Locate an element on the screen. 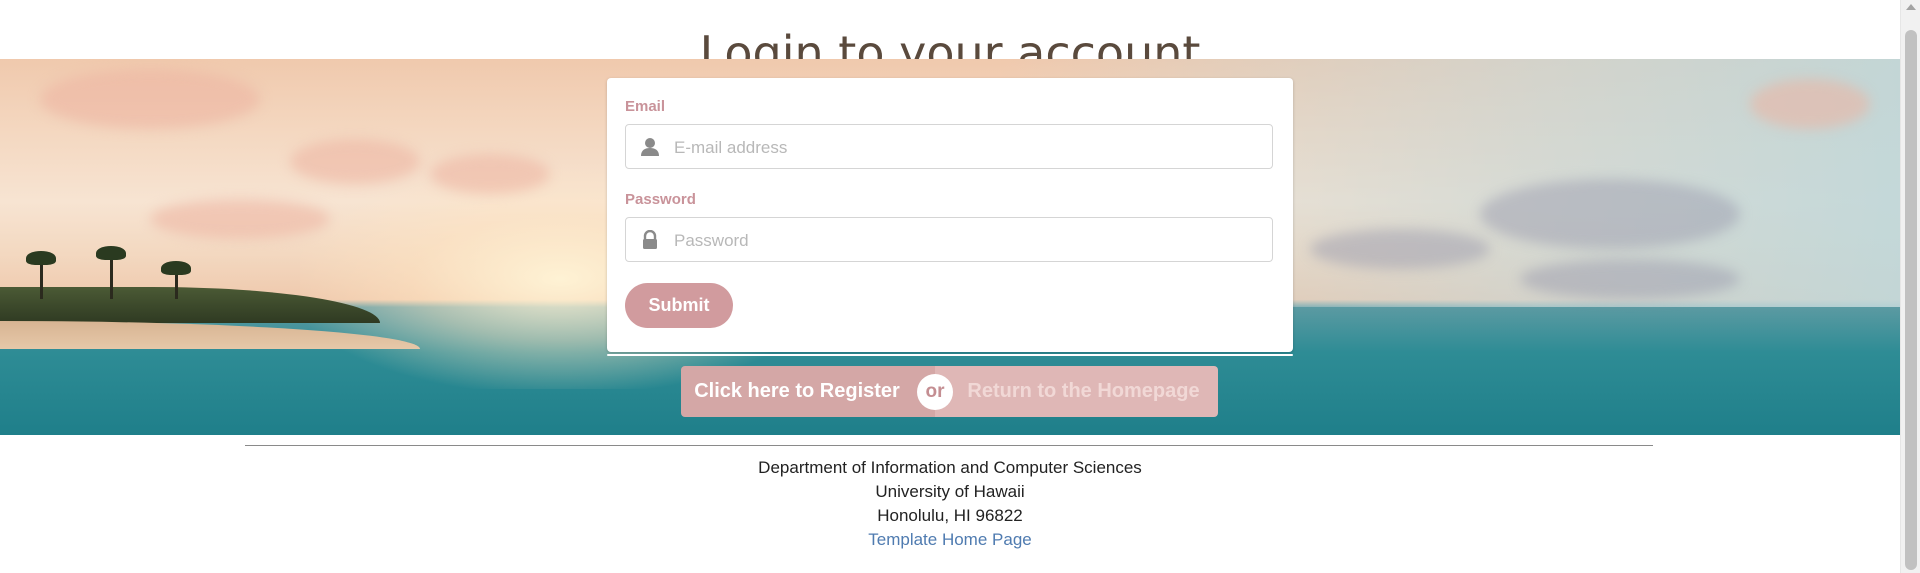 The height and width of the screenshot is (573, 1920). register-button: Click here to Register is located at coordinates (808, 391).